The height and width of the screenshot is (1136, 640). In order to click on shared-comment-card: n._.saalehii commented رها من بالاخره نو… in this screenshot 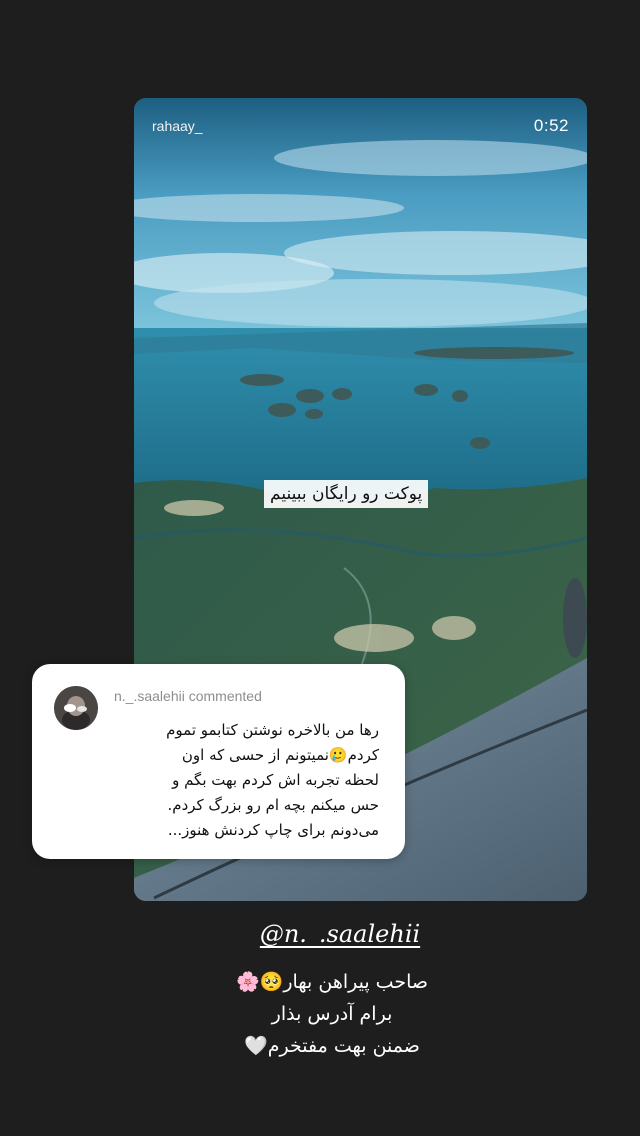, I will do `click(218, 761)`.